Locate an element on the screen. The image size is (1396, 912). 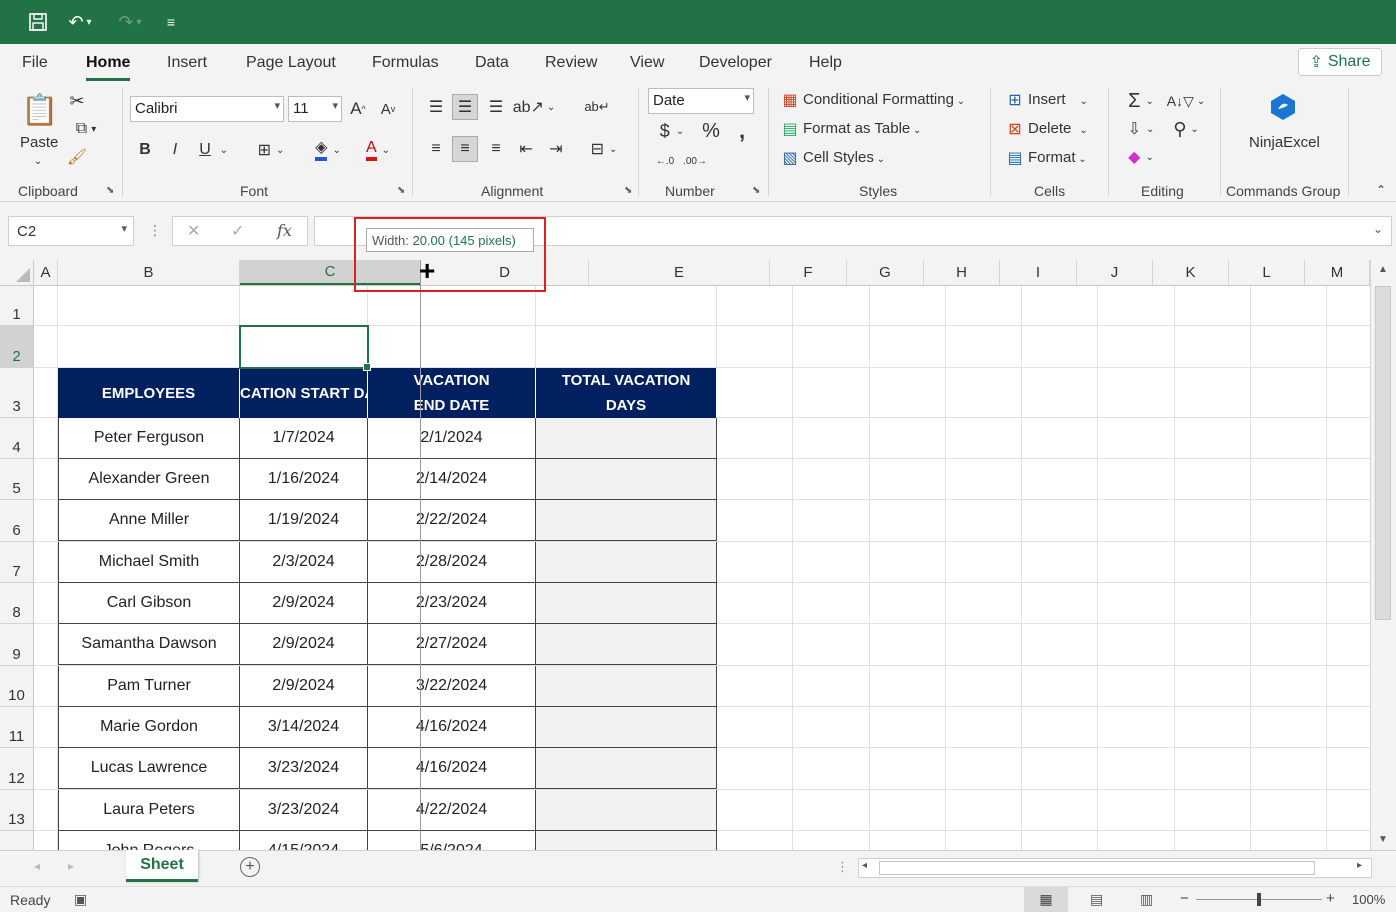
cut-icon: ✂ is located at coordinates (77, 101).